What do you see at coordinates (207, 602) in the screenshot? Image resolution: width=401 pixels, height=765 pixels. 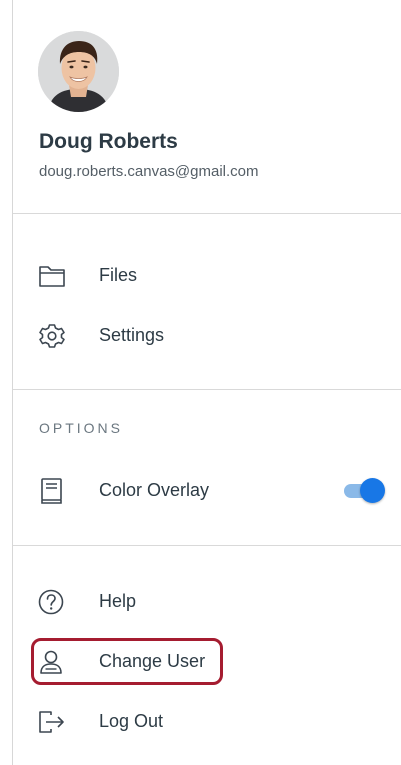 I see `menu-item-help: Help` at bounding box center [207, 602].